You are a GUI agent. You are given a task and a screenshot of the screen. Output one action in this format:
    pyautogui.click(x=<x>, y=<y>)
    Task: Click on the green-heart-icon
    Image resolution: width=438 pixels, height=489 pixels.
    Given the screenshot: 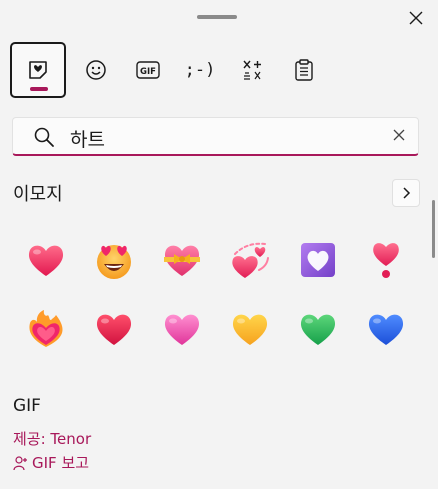 What is the action you would take?
    pyautogui.click(x=318, y=329)
    